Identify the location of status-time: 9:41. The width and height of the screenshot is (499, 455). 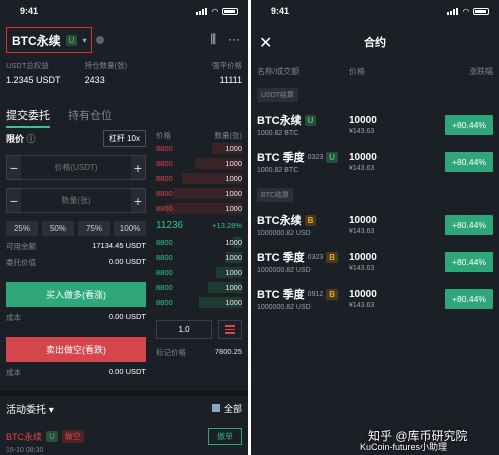
(29, 11).